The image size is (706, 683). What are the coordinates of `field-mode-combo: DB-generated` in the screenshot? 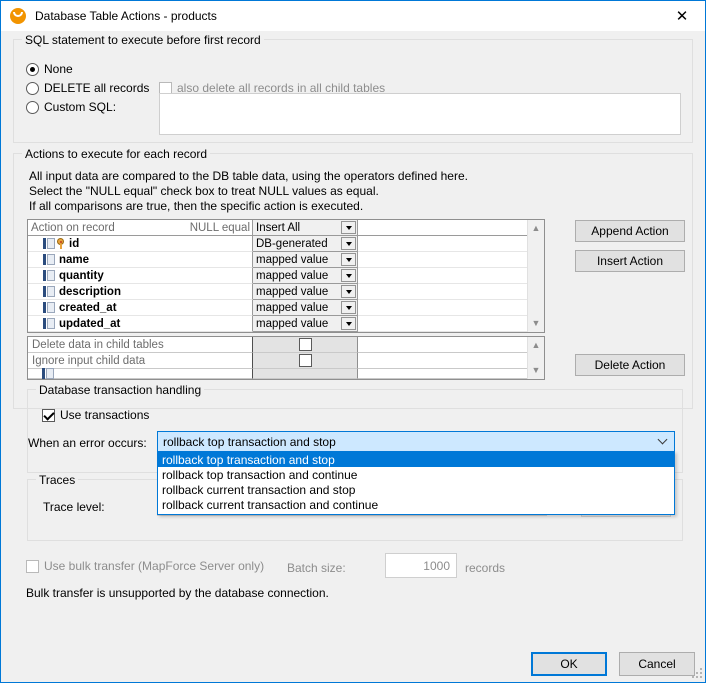 It's located at (305, 244).